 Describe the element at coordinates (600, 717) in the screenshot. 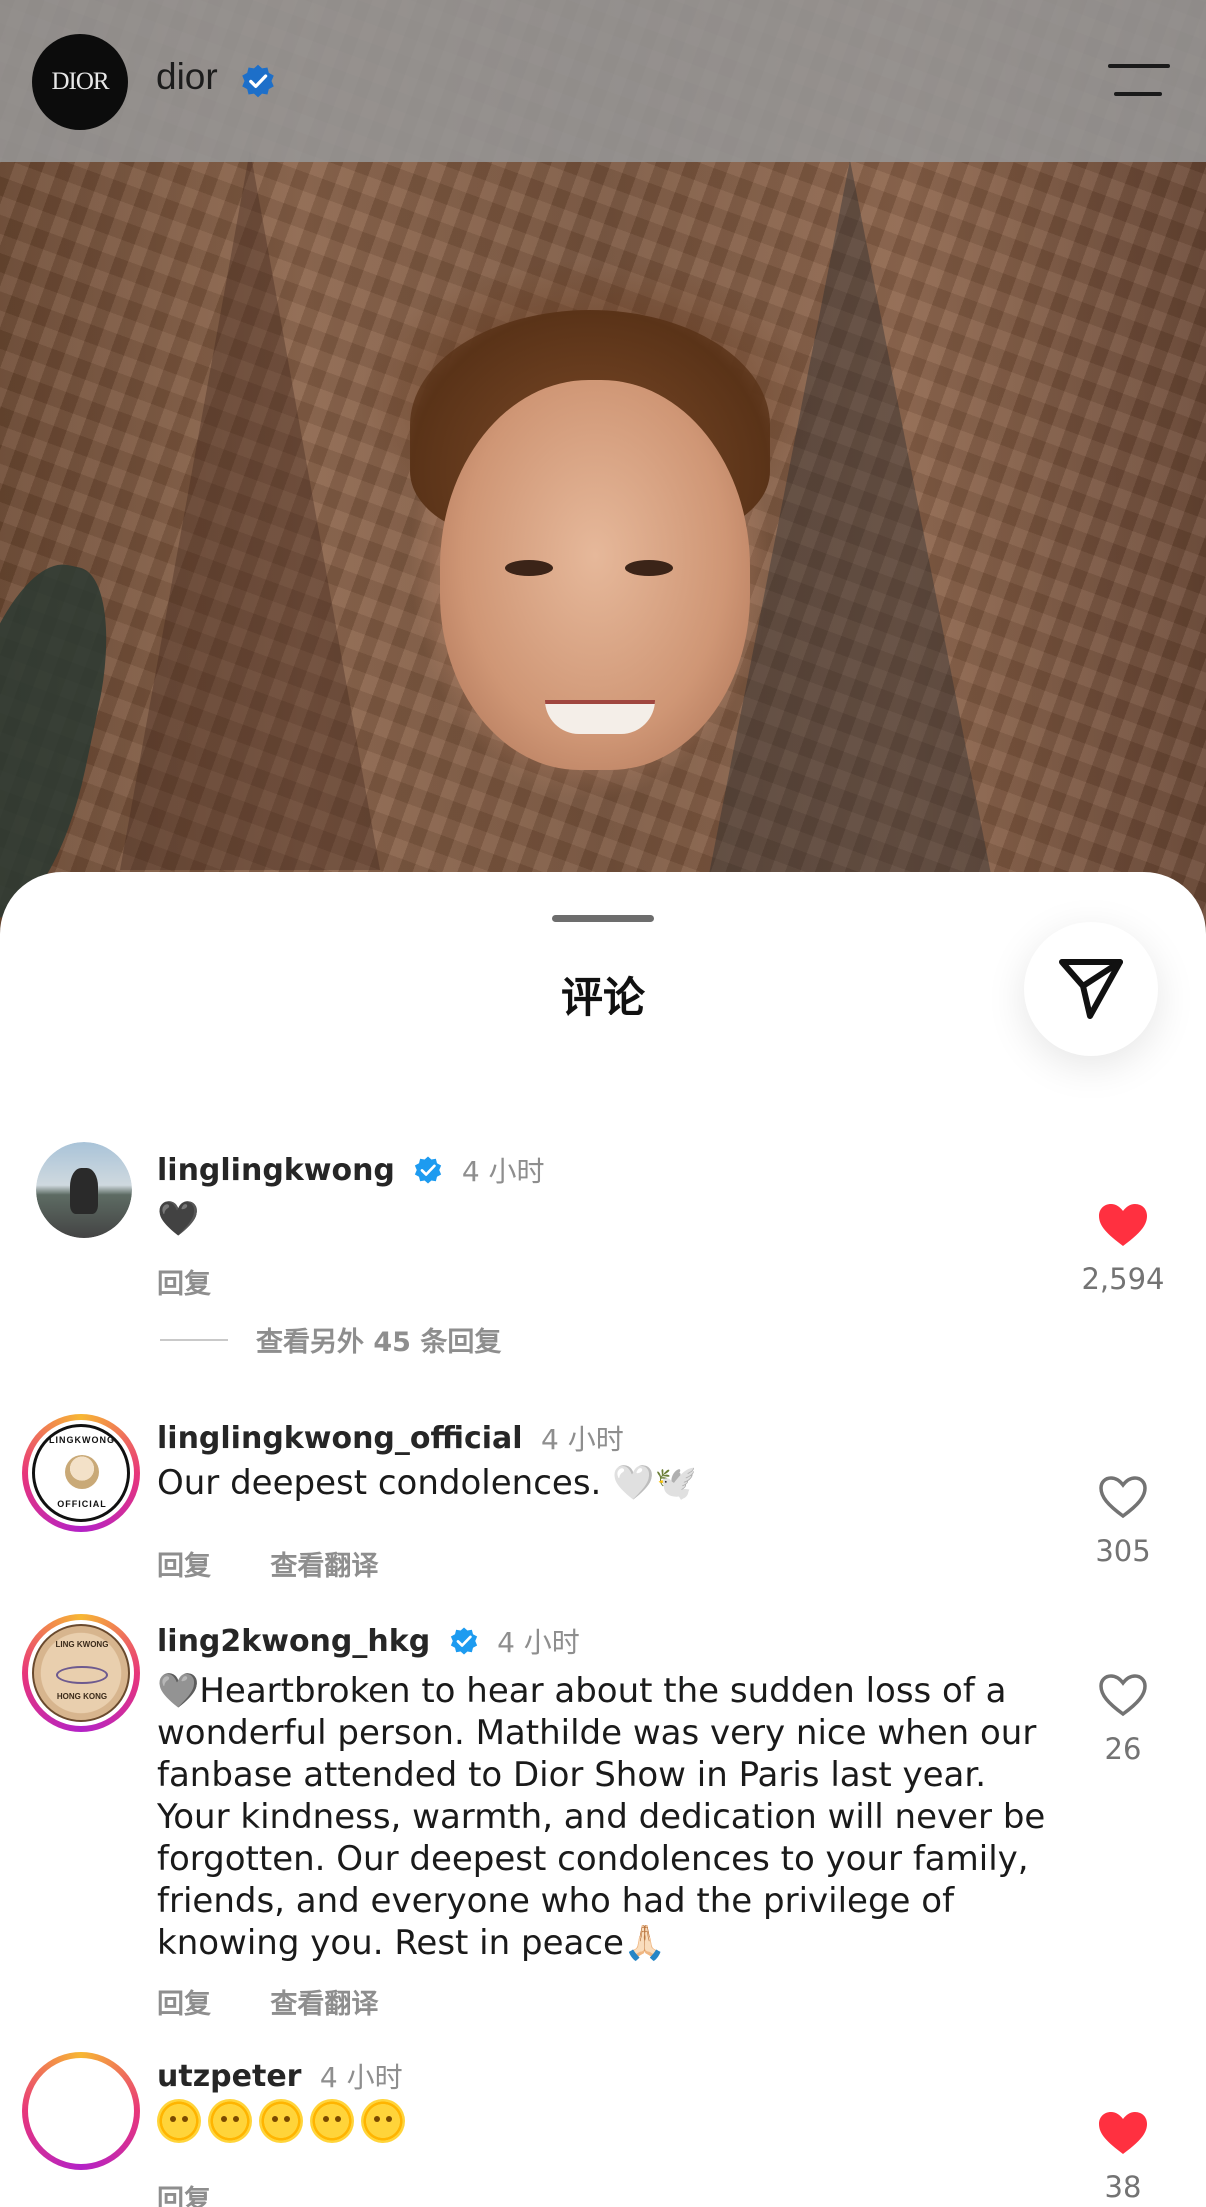

I see `portrait-smile` at that location.